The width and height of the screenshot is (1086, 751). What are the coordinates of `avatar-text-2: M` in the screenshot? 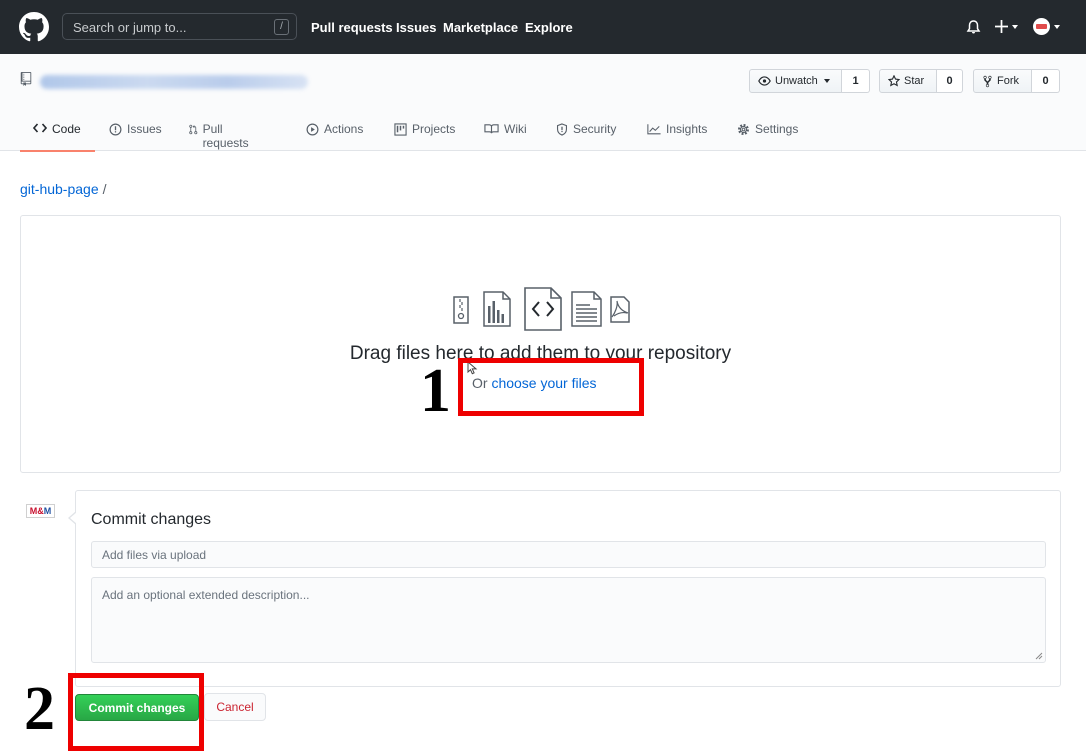 It's located at (47, 511).